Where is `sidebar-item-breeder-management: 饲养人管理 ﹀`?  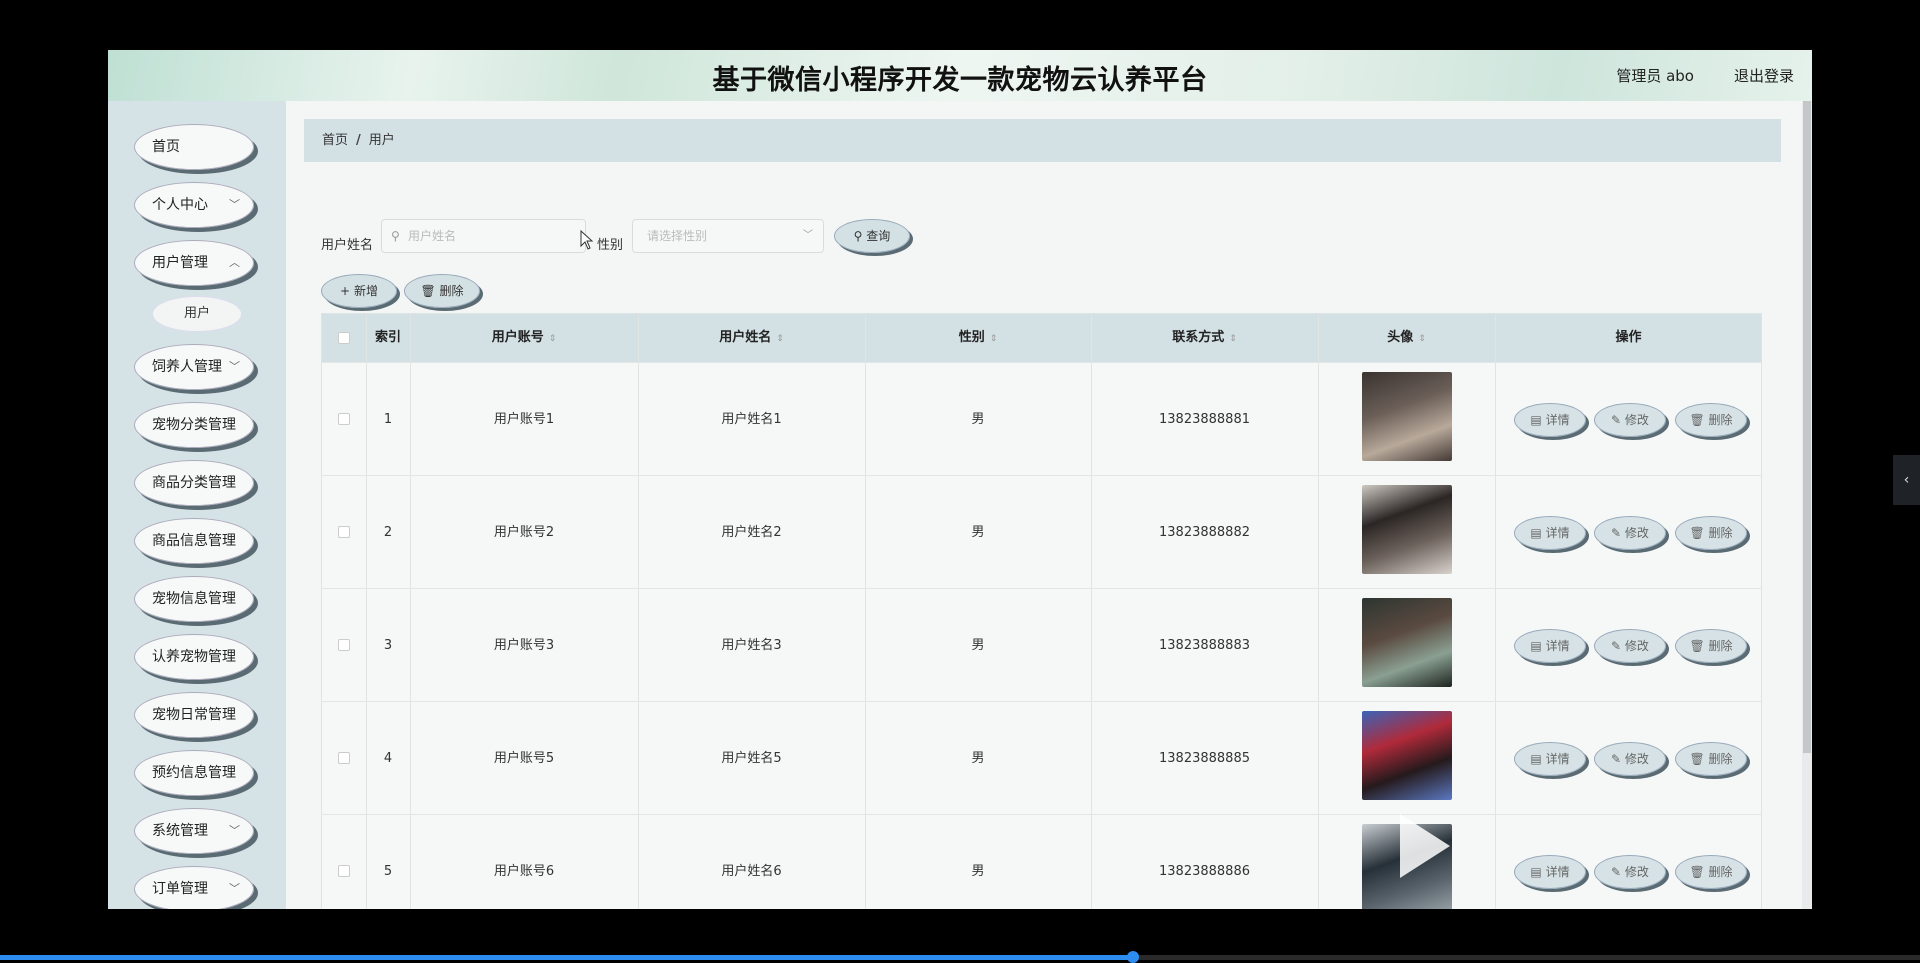 sidebar-item-breeder-management: 饲养人管理 ﹀ is located at coordinates (194, 367).